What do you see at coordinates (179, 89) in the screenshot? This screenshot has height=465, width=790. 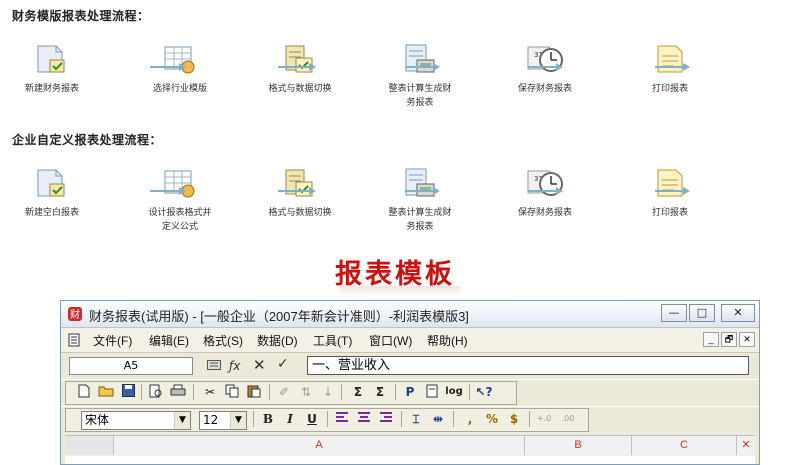 I see `flow1-step-label: 选择行业模版` at bounding box center [179, 89].